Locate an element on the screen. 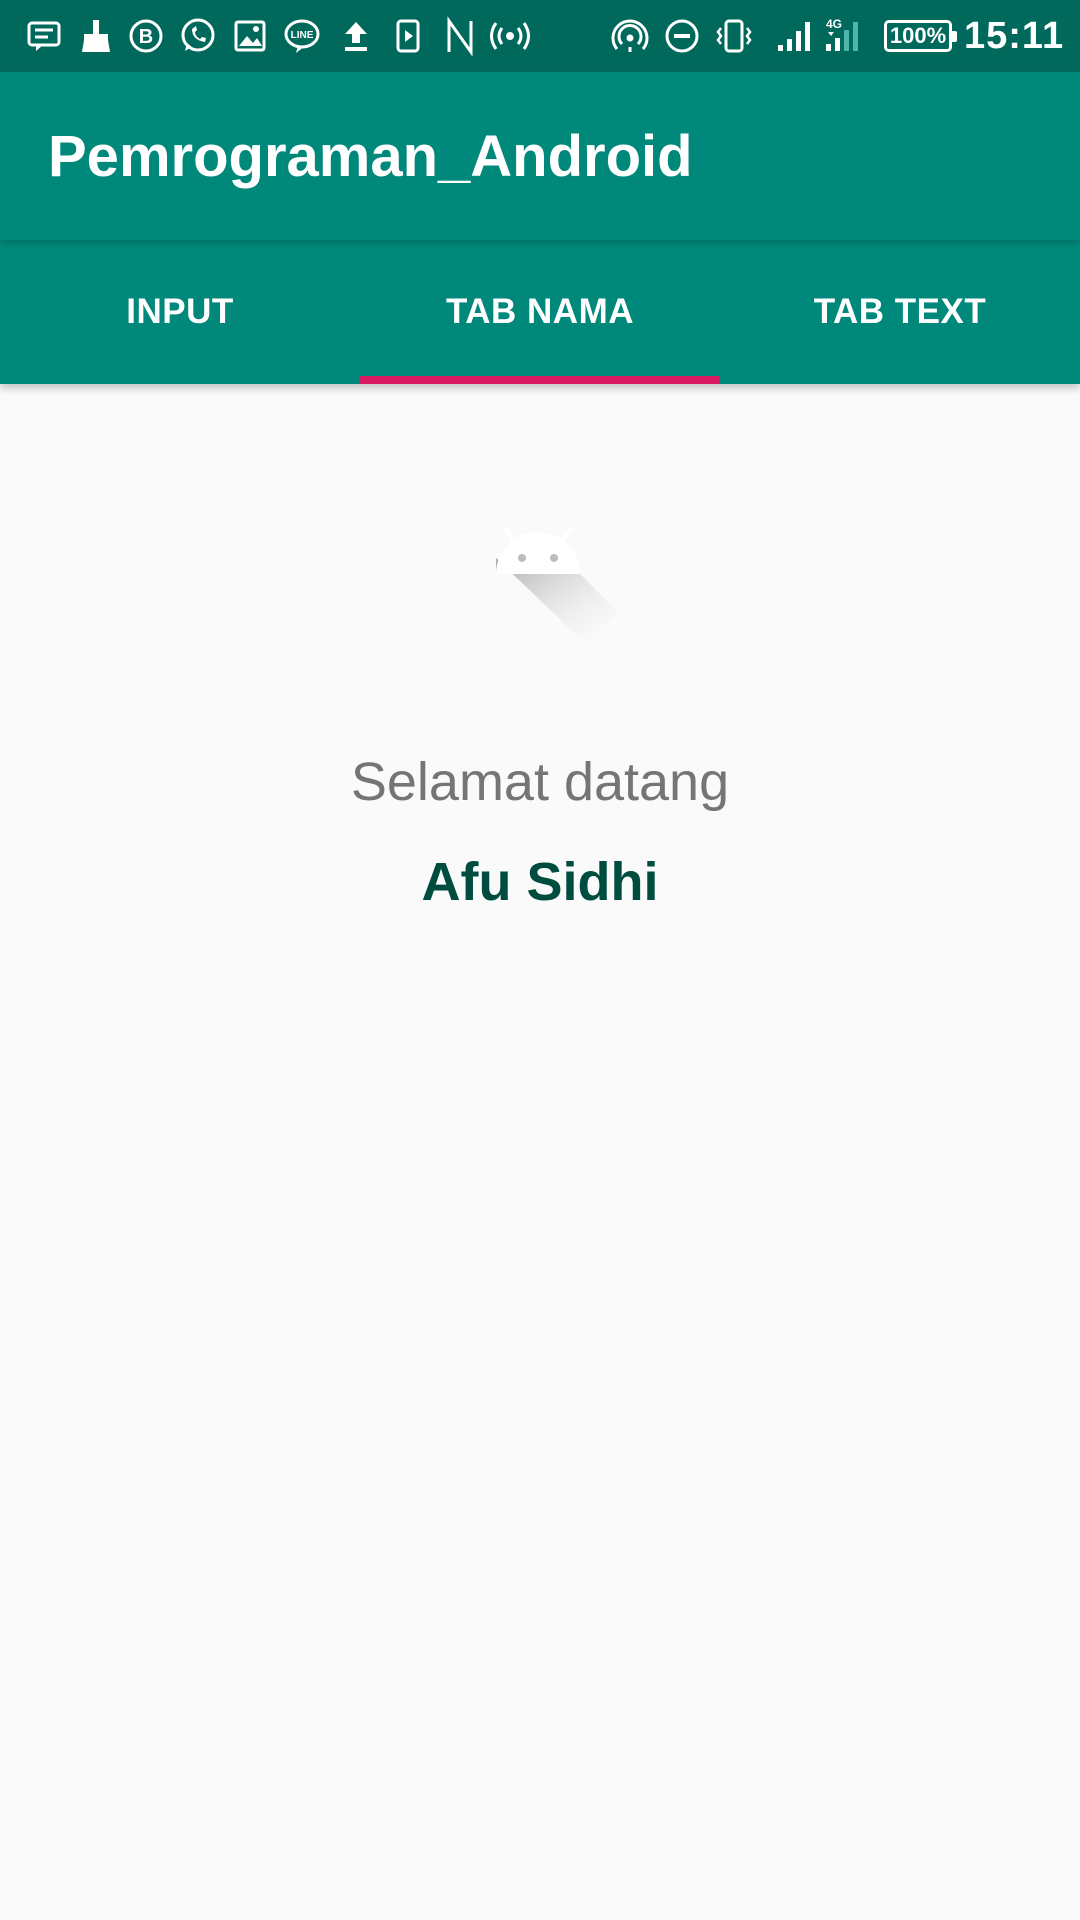 The image size is (1080, 1920). tab-bar: INPUT TAB NAMA TAB TEXT is located at coordinates (540, 312).